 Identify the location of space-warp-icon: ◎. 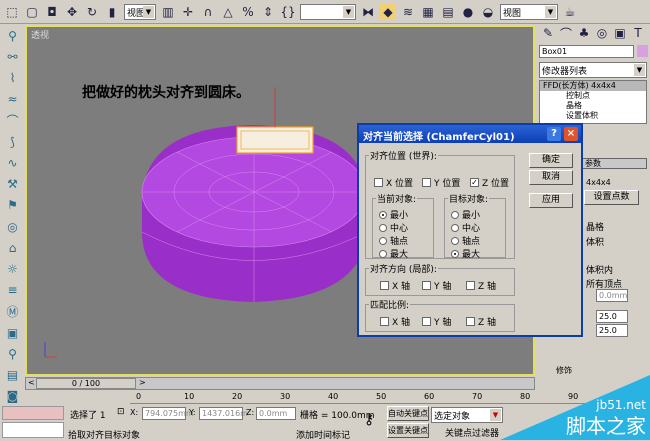
(13, 226).